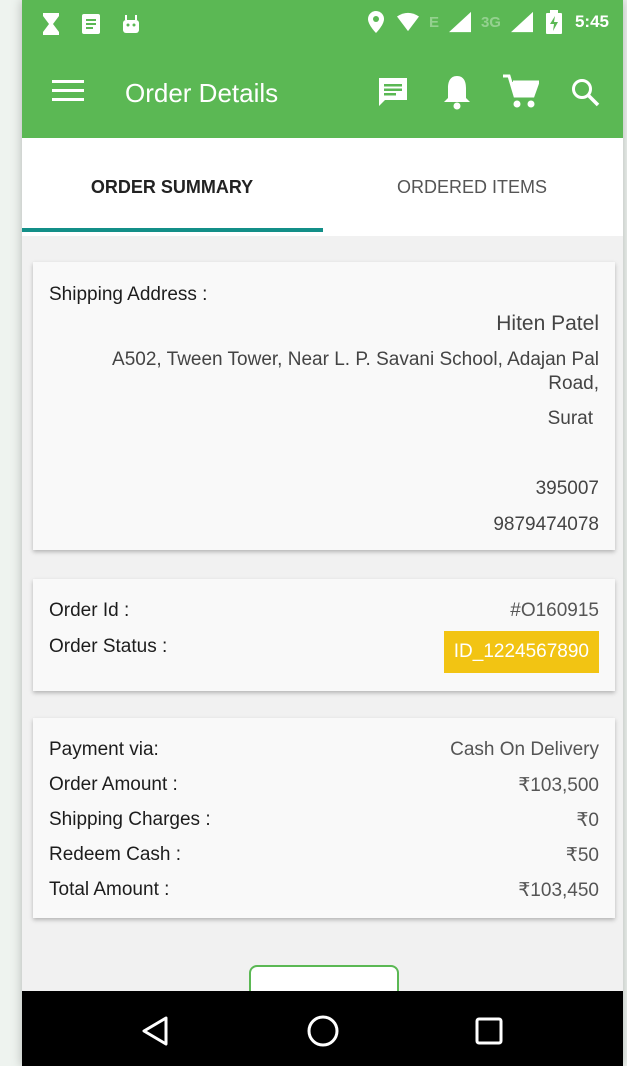  Describe the element at coordinates (393, 92) in the screenshot. I see `message-icon` at that location.